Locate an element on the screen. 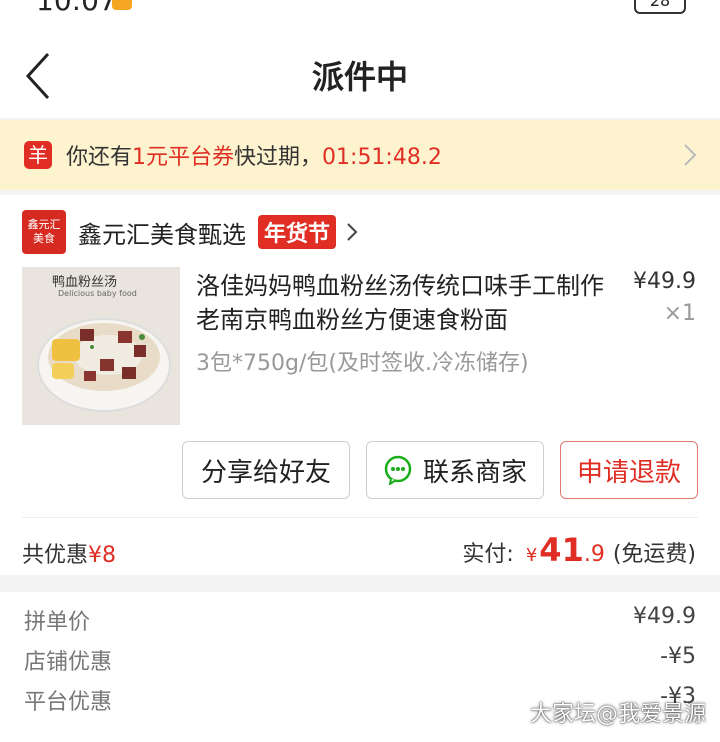 This screenshot has width=720, height=742. festival-badge: 年货节 is located at coordinates (297, 232).